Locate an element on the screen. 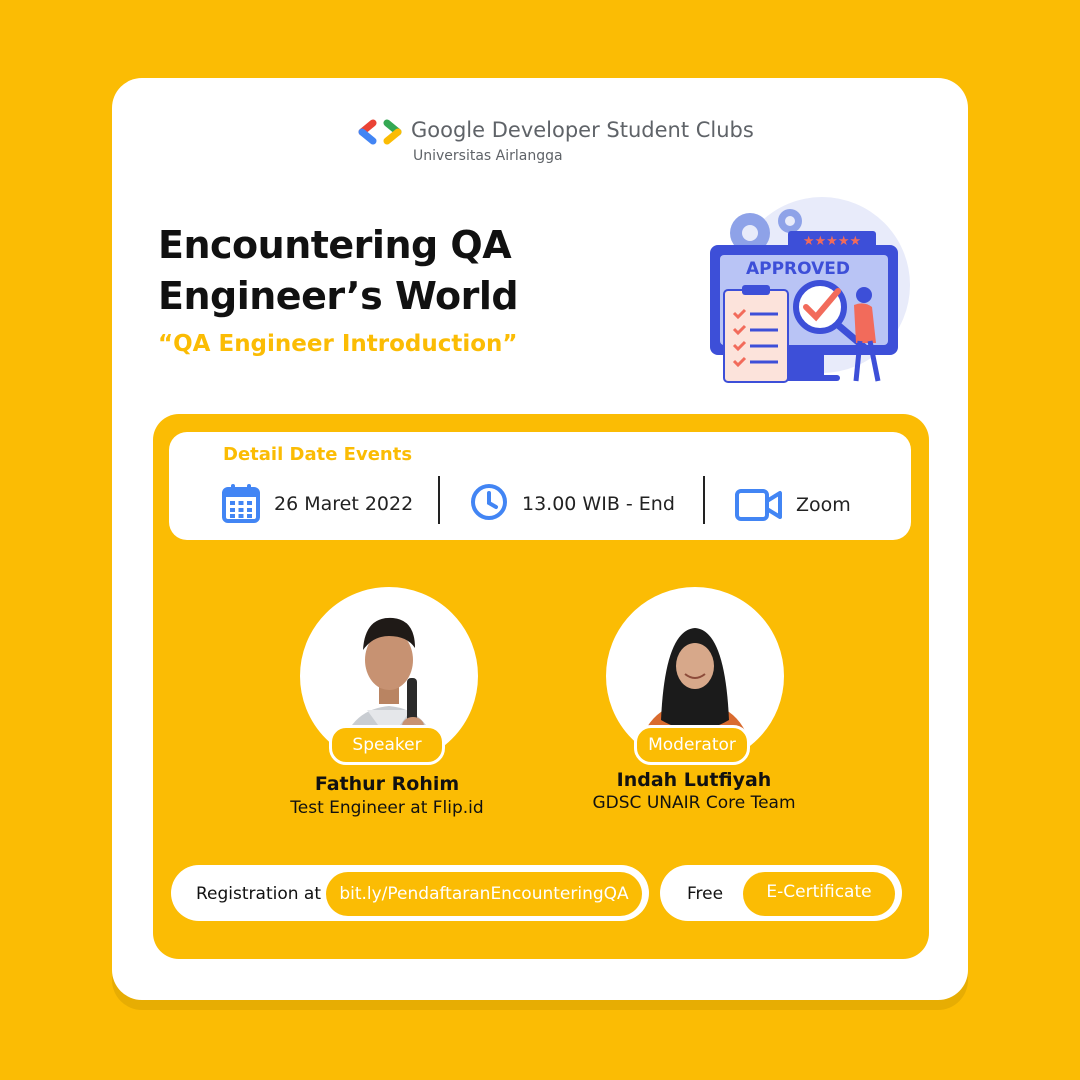 The width and height of the screenshot is (1080, 1080). speaker-title: Test Engineer at Flip.id is located at coordinates (387, 808).